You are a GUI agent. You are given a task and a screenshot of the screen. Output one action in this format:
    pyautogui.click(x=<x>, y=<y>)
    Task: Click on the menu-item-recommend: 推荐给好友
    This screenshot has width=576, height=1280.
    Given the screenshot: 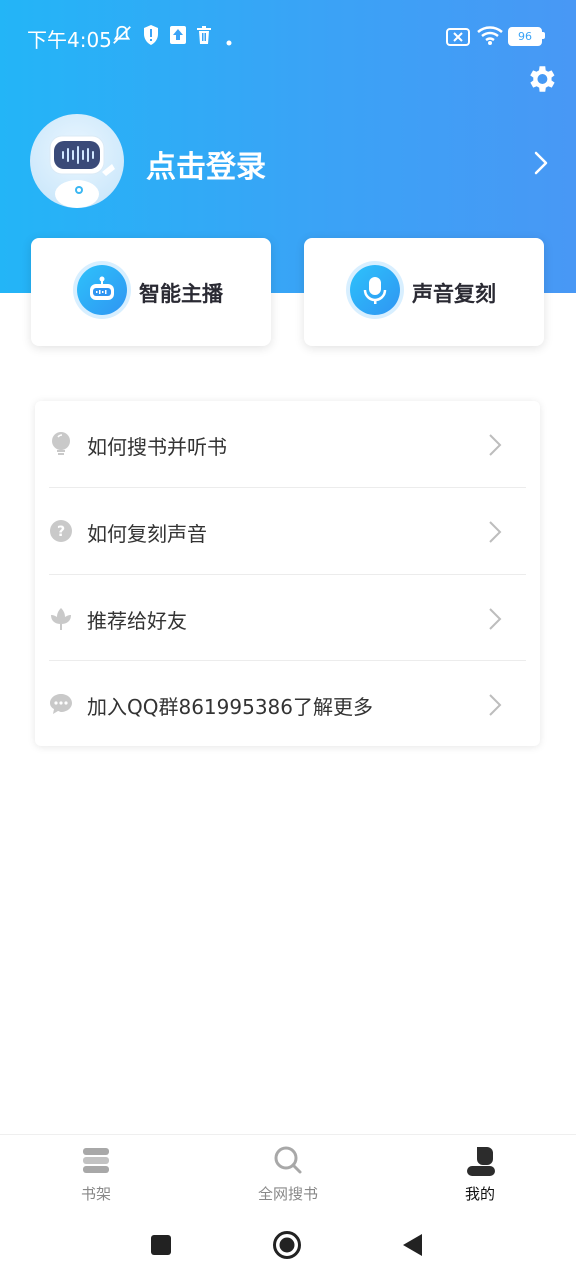 What is the action you would take?
    pyautogui.click(x=287, y=618)
    